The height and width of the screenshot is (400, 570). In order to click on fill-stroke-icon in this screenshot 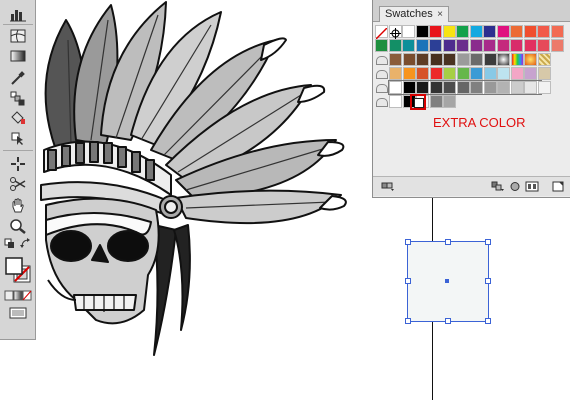, I will do `click(18, 270)`.